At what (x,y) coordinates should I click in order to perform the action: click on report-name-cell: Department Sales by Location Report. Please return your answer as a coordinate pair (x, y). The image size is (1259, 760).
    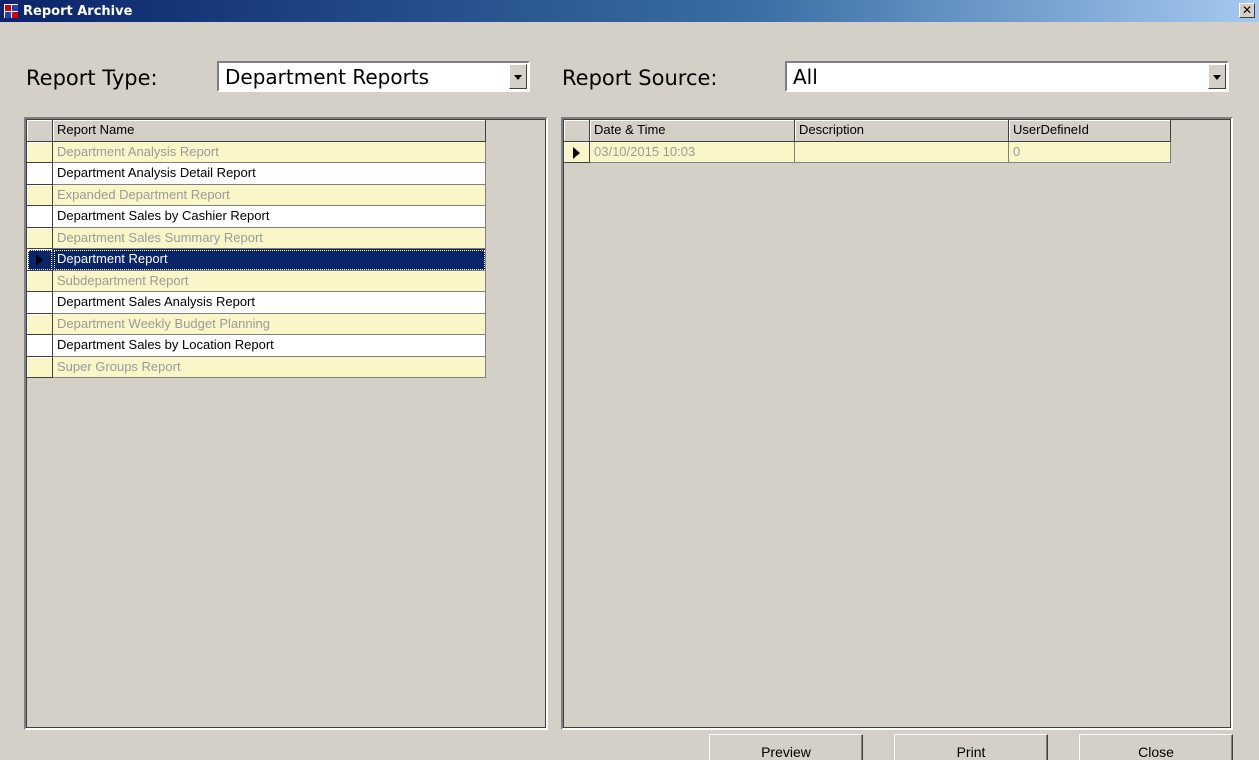
    Looking at the image, I should click on (269, 346).